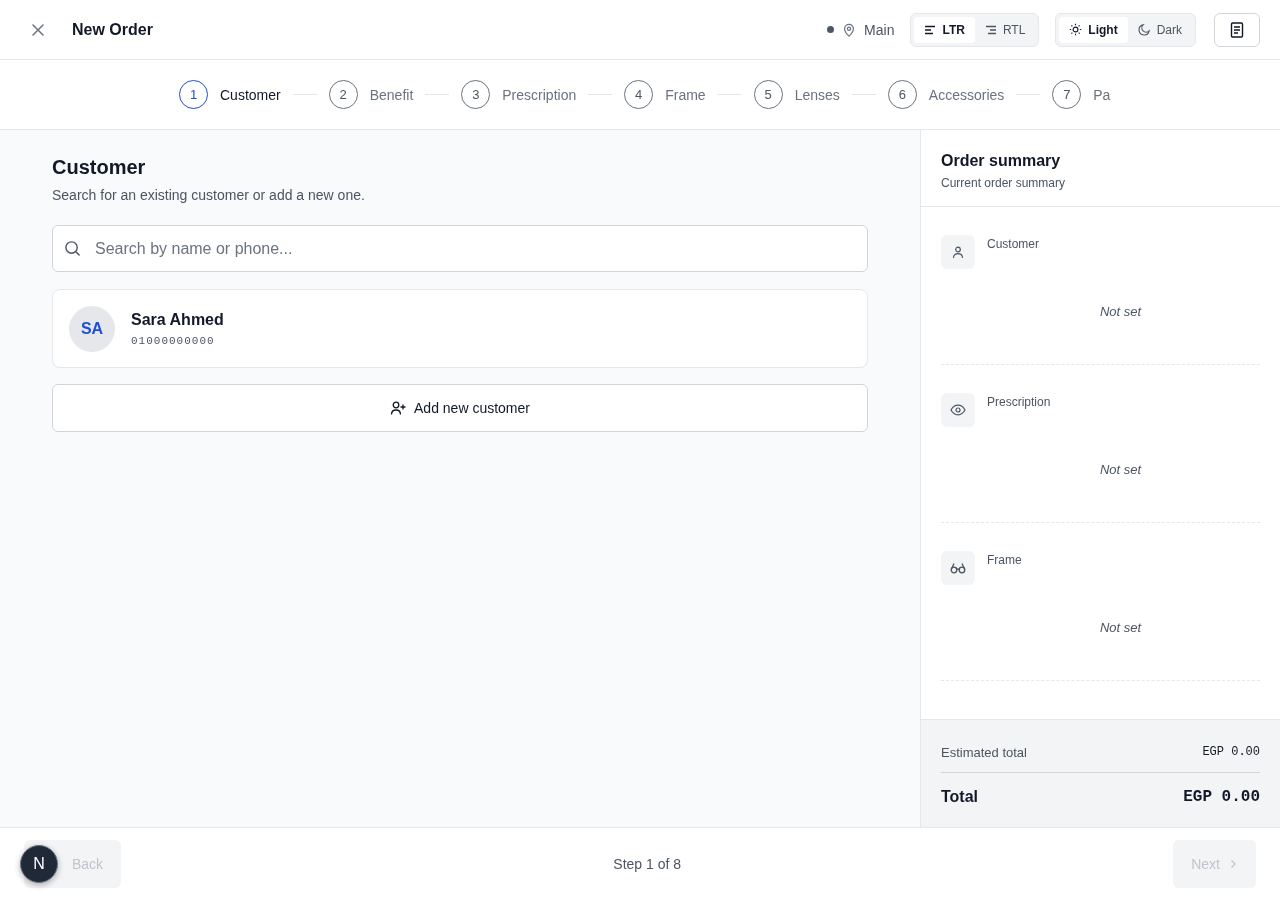 The height and width of the screenshot is (900, 1280). Describe the element at coordinates (944, 29) in the screenshot. I see `direction-option: LTR` at that location.